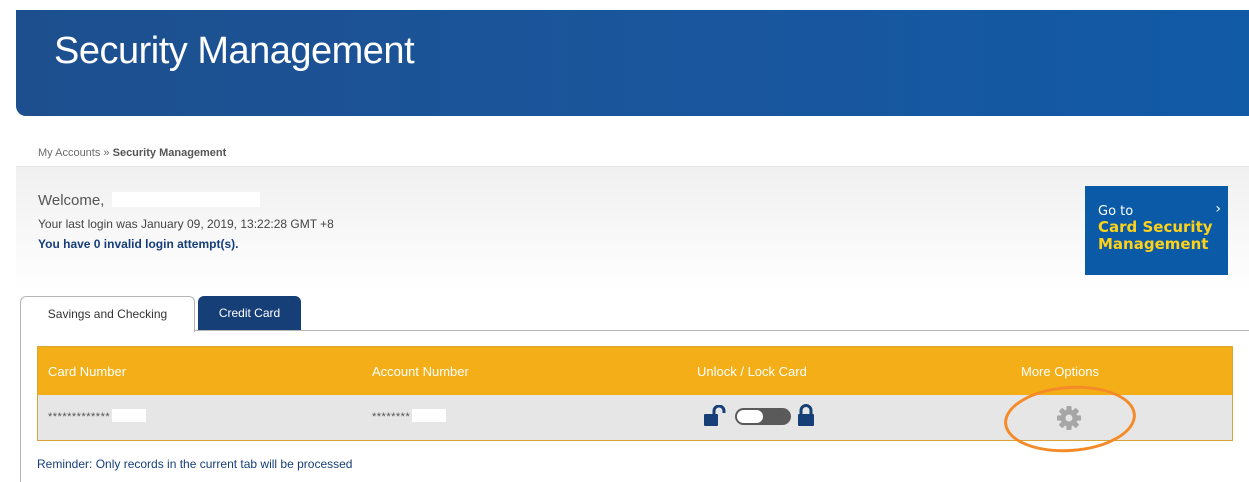 The width and height of the screenshot is (1249, 482). What do you see at coordinates (138, 244) in the screenshot?
I see `invalid-attempts-text: You have 0 invalid login attempt(s).` at bounding box center [138, 244].